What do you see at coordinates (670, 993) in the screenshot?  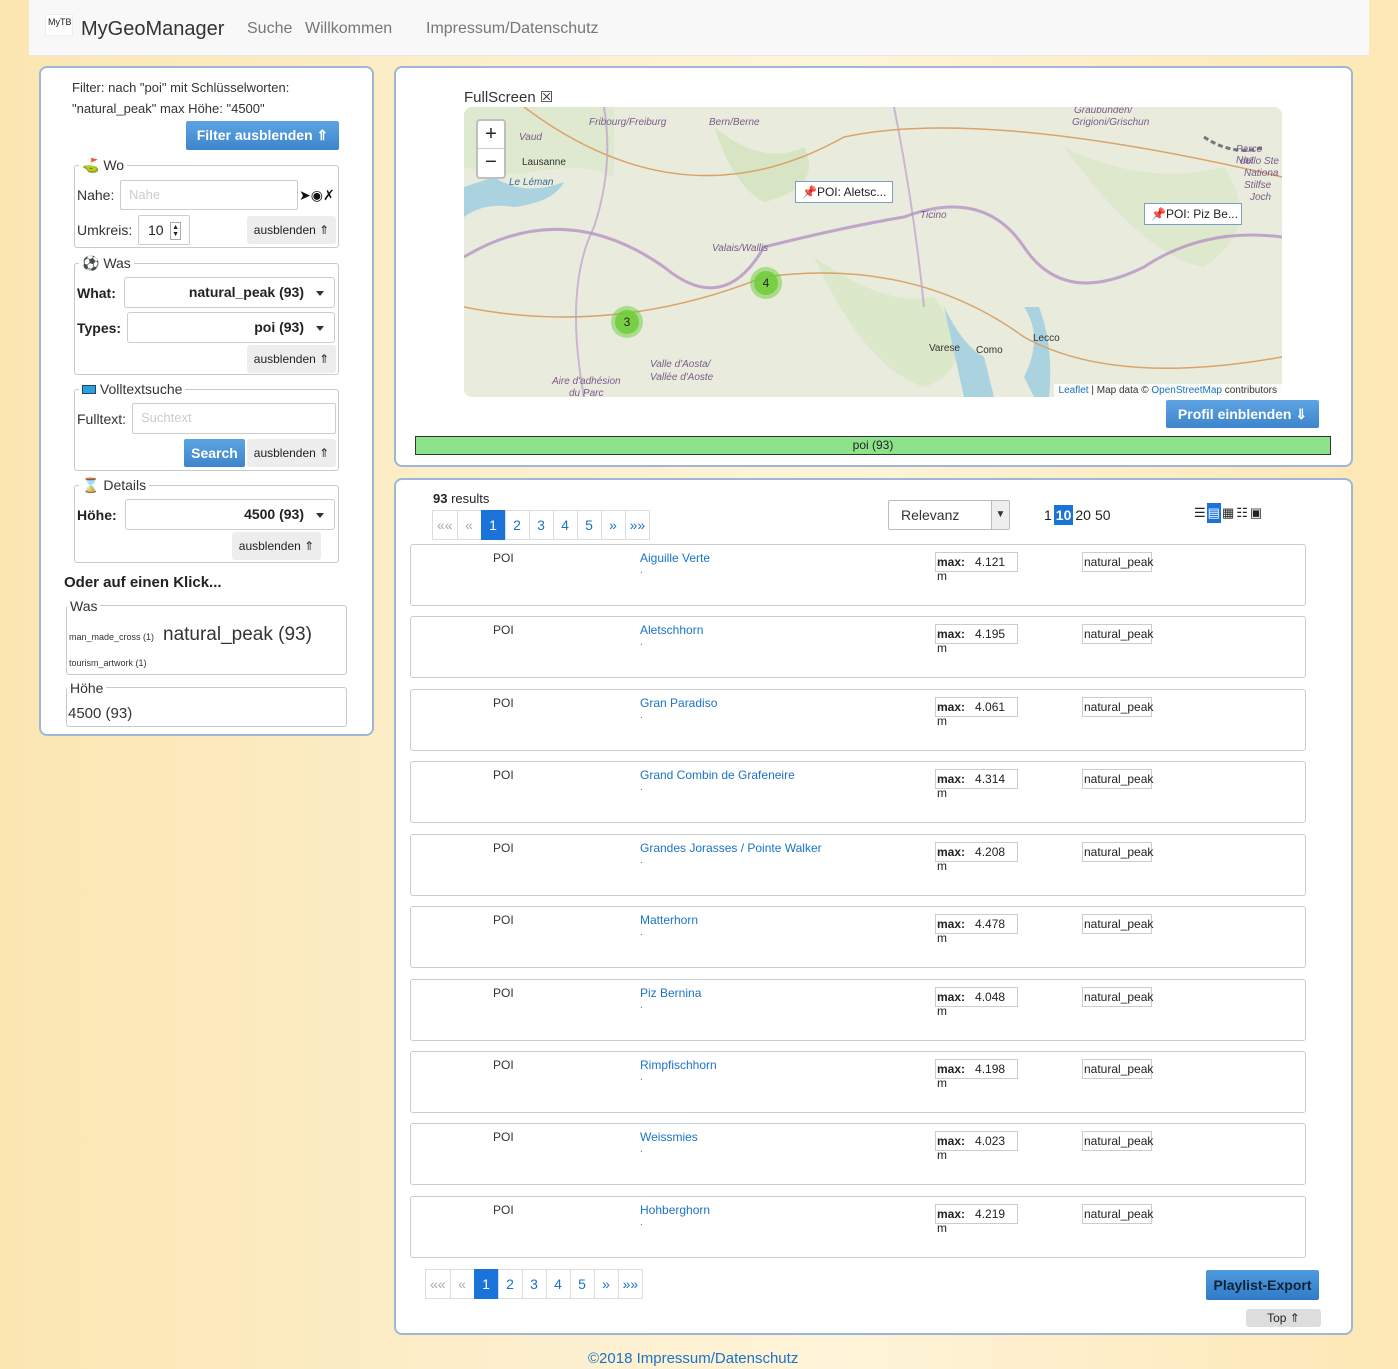 I see `result-name-link: Piz Bernina` at bounding box center [670, 993].